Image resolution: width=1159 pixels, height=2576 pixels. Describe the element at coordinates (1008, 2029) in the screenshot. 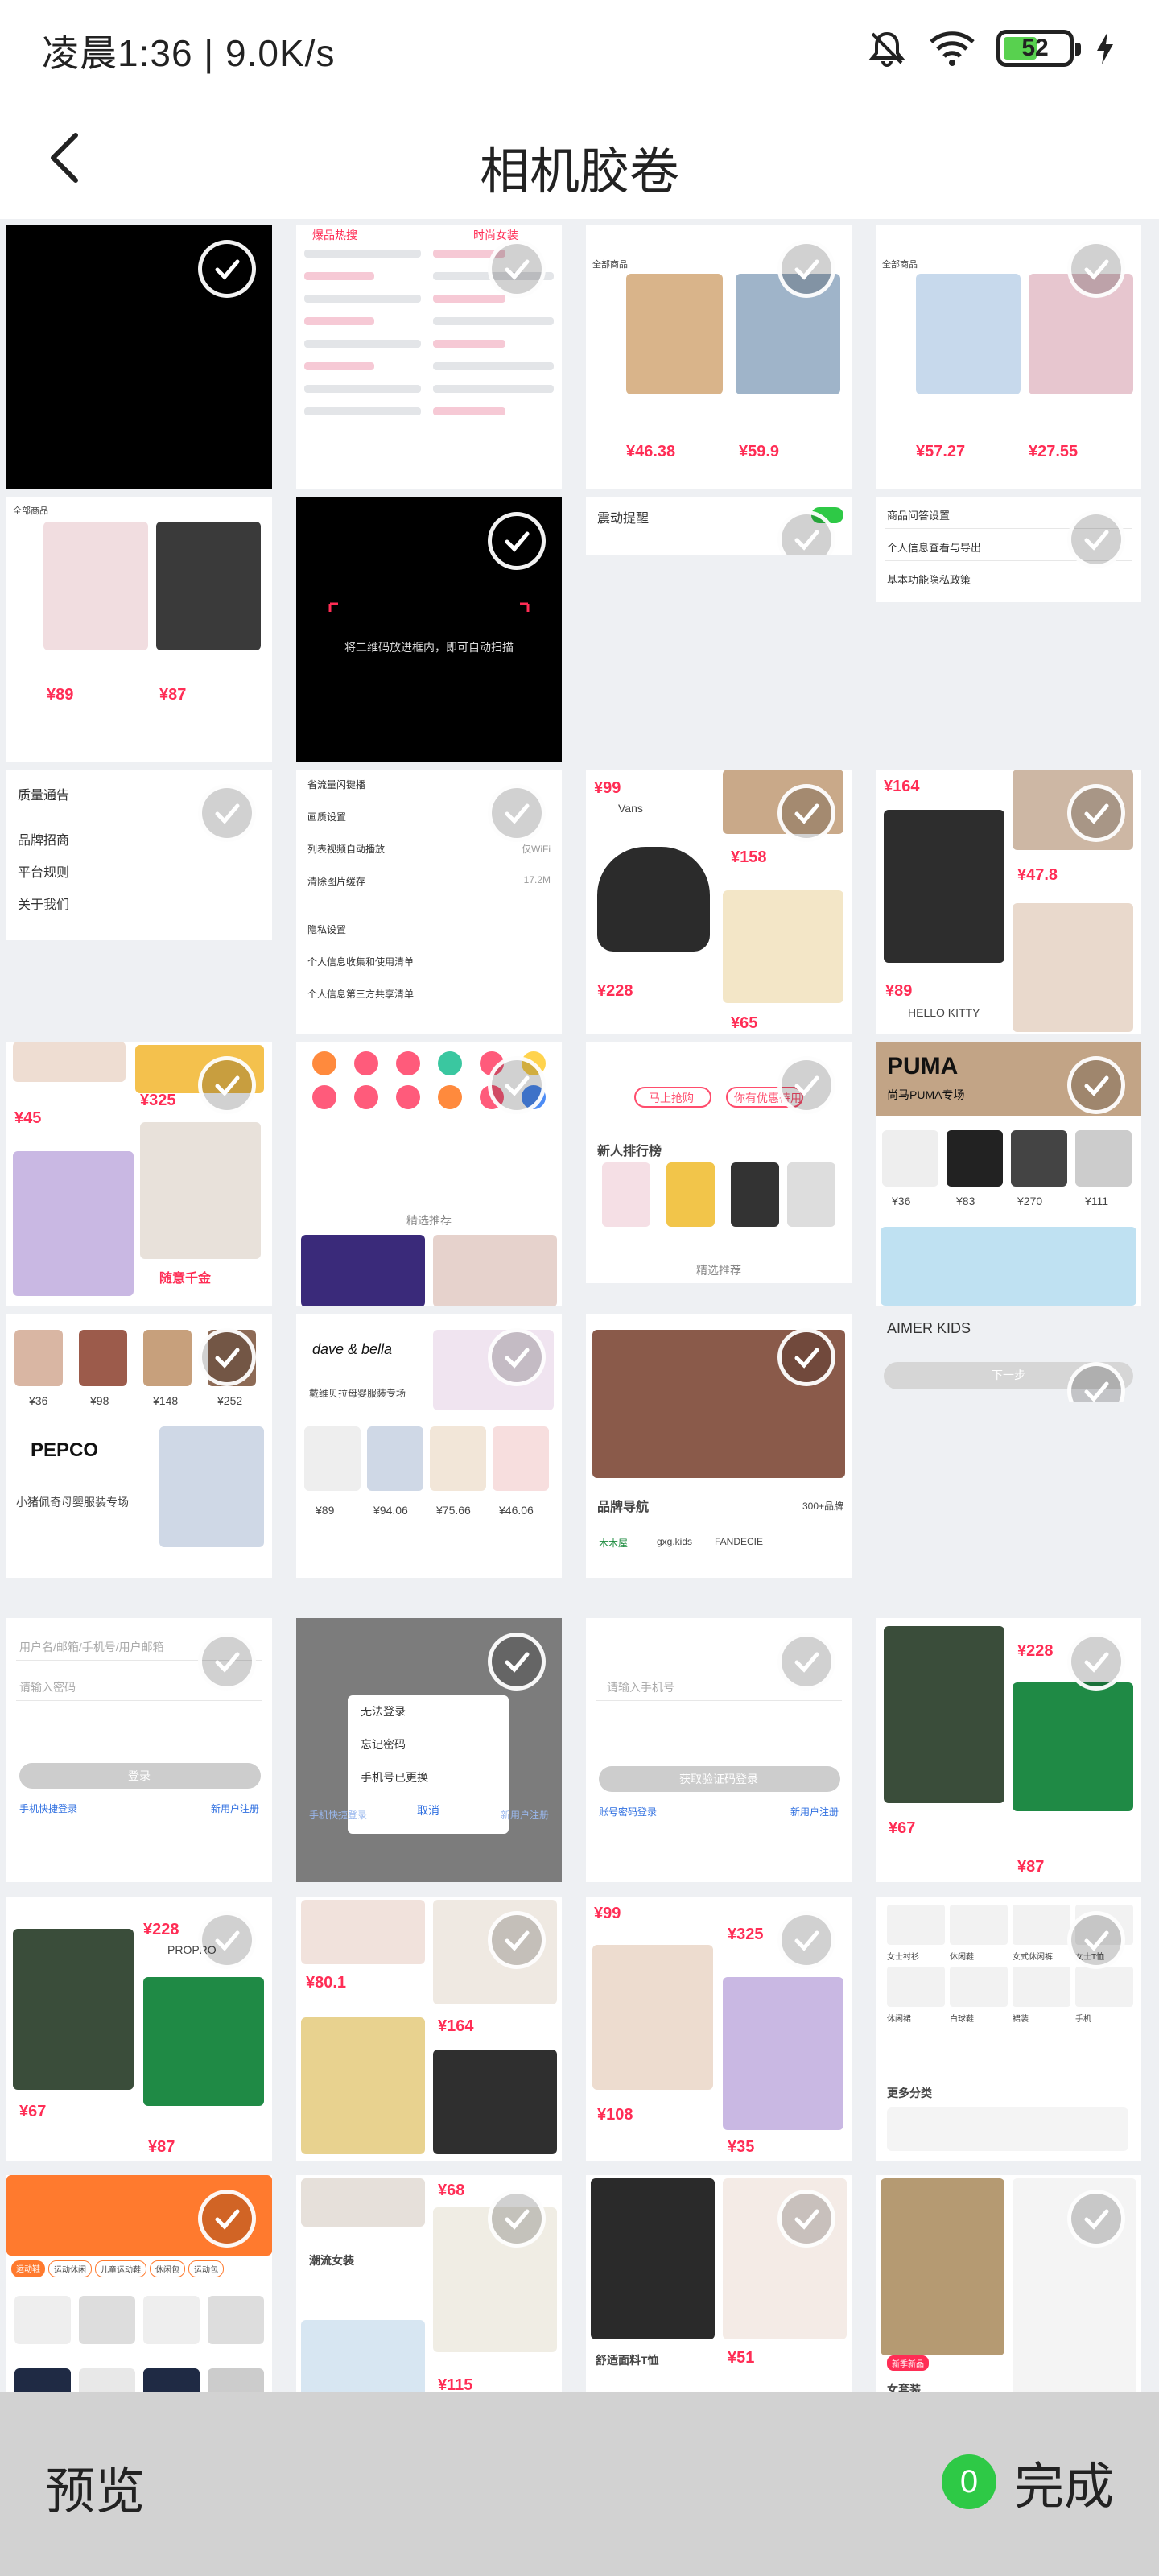

I see `photo-thumbnail: 女士衬衫 休闲鞋 女式休闲裤 女士T恤 休闲裙 白球鞋 裙装 手机 更多分类` at that location.